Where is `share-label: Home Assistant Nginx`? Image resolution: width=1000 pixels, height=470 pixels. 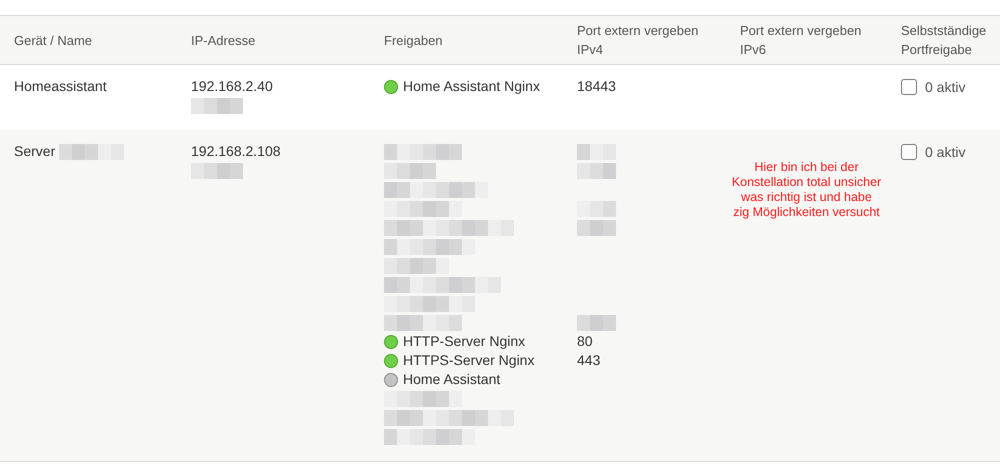 share-label: Home Assistant Nginx is located at coordinates (471, 86).